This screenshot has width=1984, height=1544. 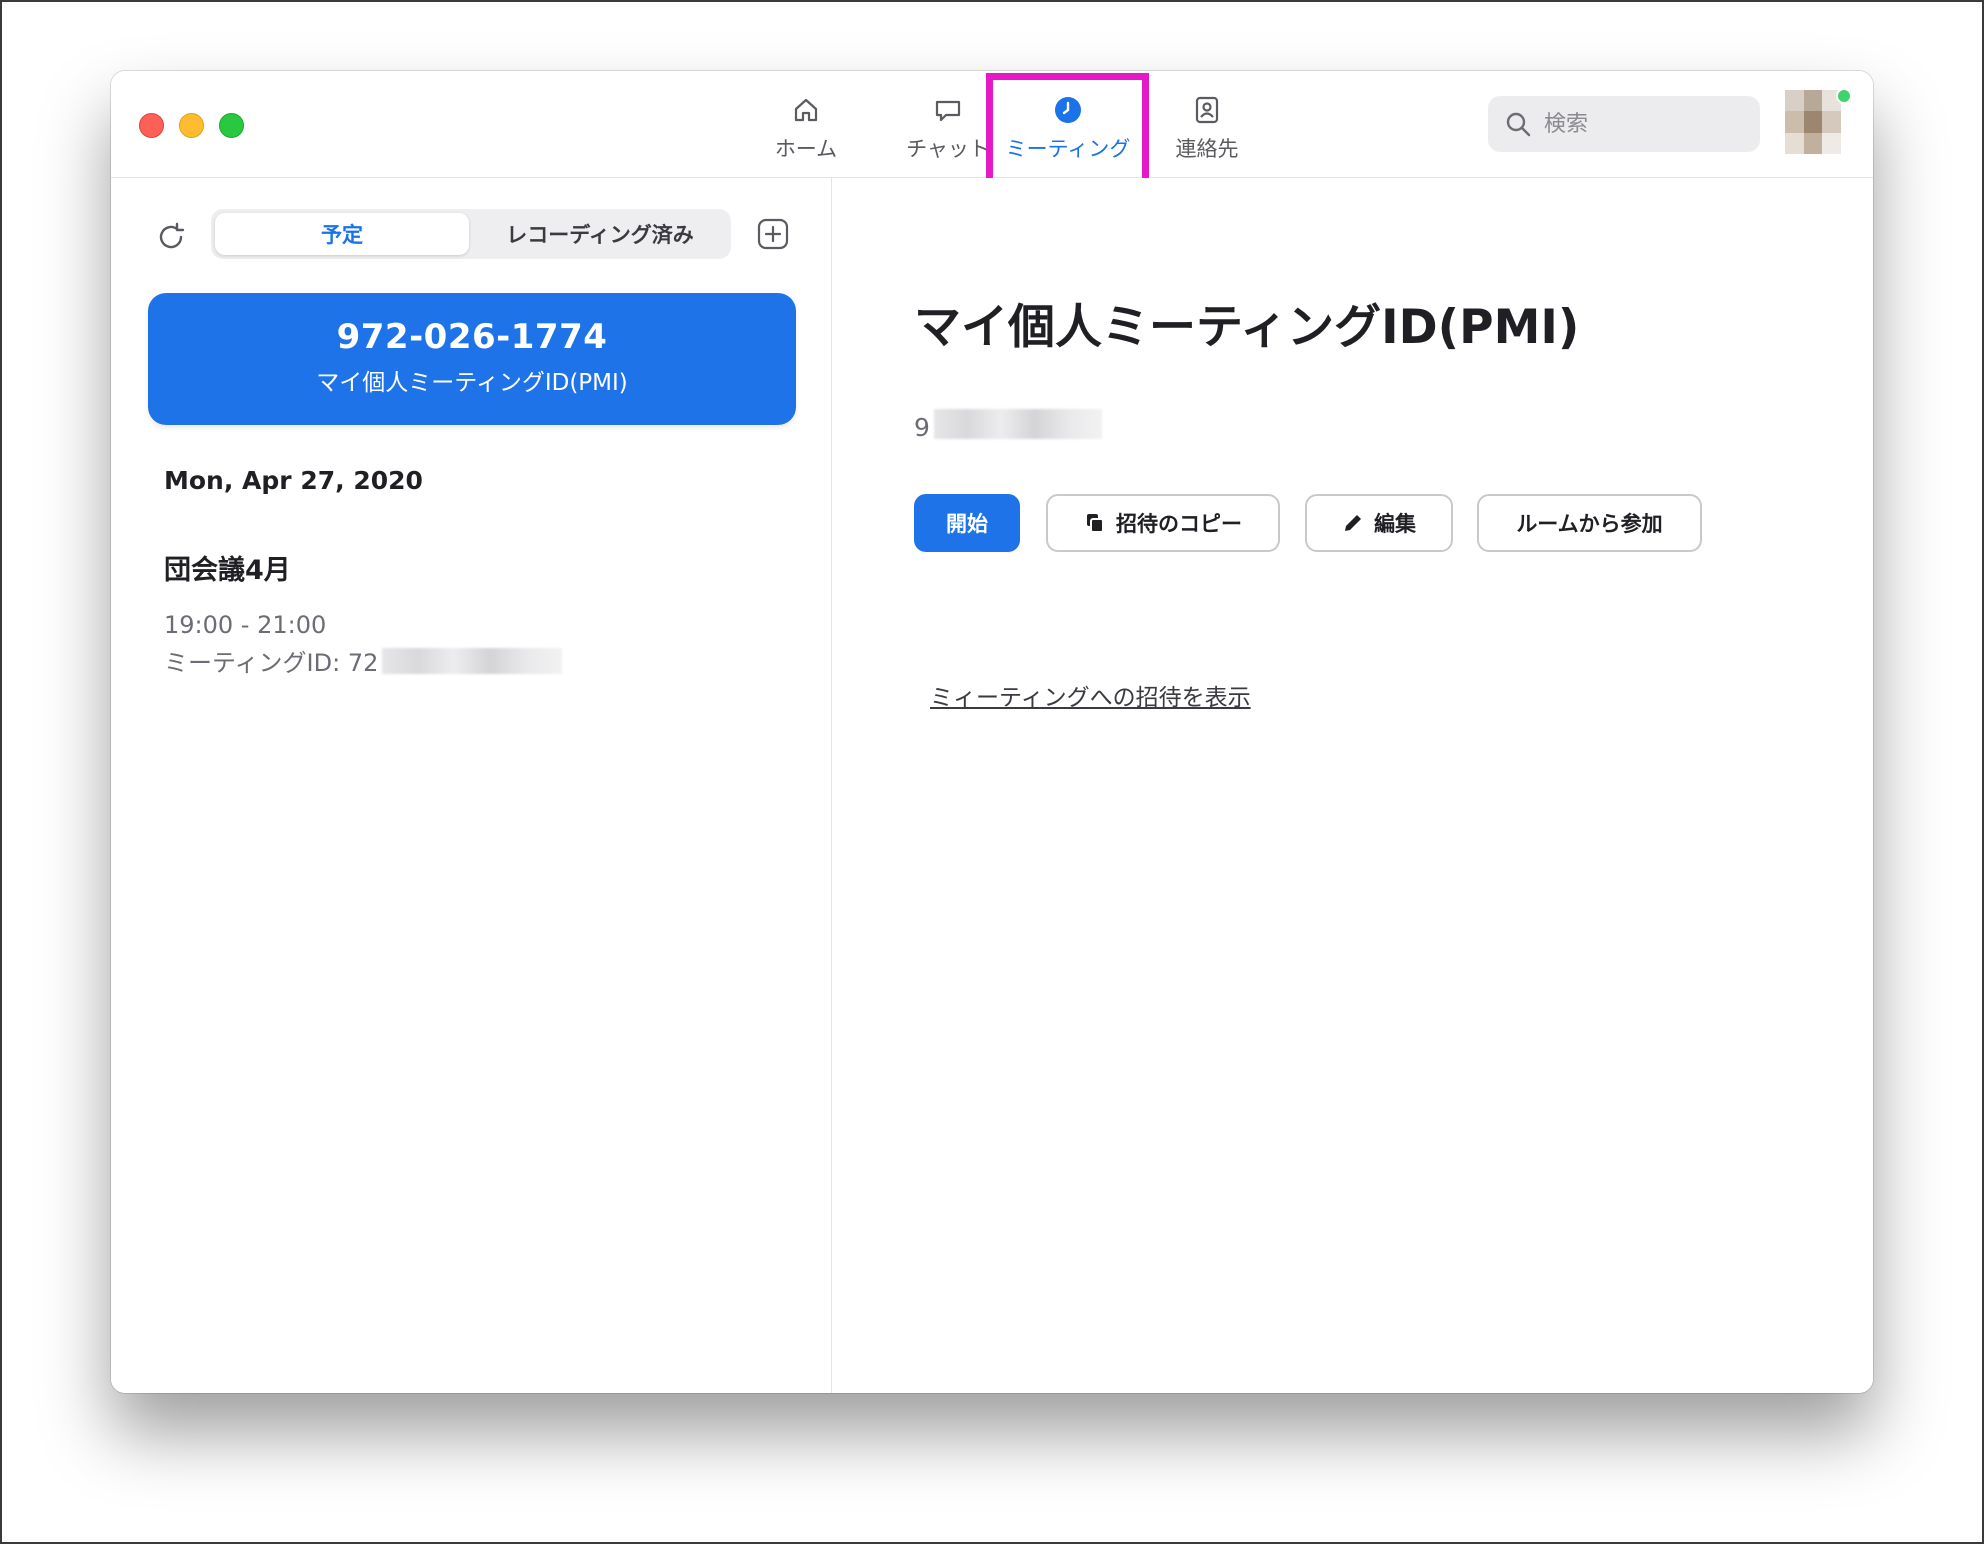 I want to click on minimize-window-button, so click(x=191, y=125).